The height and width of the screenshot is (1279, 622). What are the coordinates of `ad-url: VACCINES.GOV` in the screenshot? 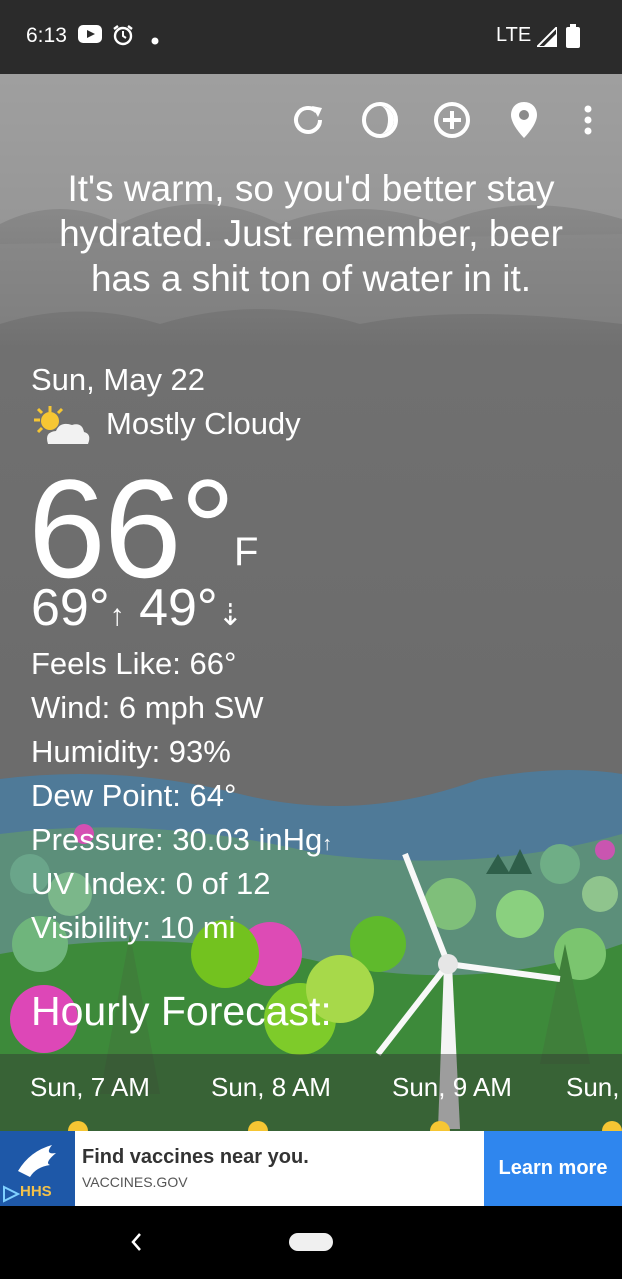 It's located at (135, 1182).